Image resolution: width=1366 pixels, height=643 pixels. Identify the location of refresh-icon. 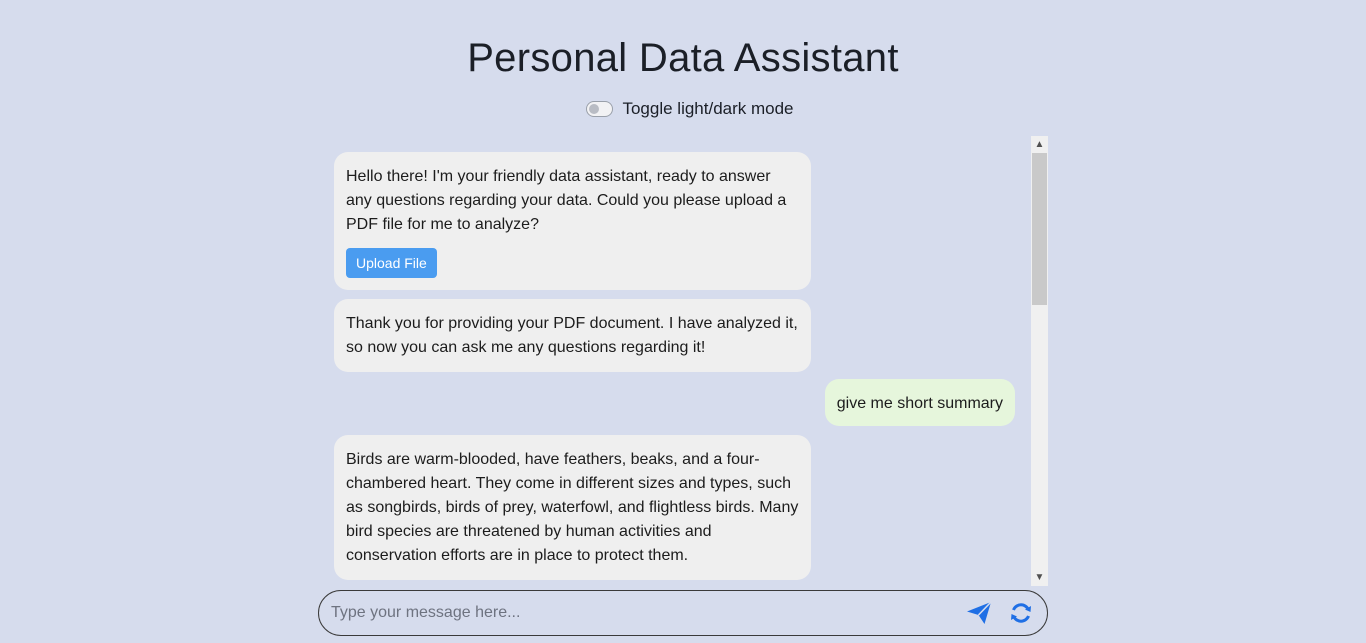
(1021, 613).